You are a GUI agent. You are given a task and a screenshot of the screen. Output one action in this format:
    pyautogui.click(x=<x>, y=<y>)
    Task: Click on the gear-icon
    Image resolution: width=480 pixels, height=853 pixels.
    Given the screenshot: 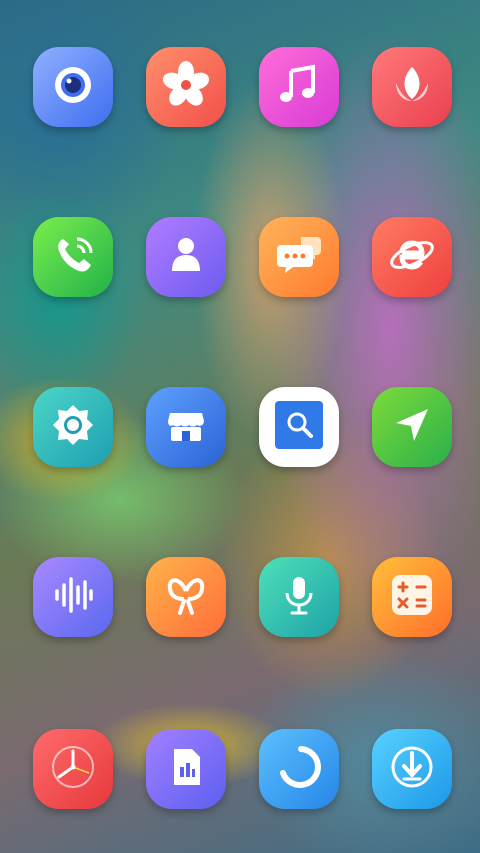 What is the action you would take?
    pyautogui.click(x=73, y=427)
    